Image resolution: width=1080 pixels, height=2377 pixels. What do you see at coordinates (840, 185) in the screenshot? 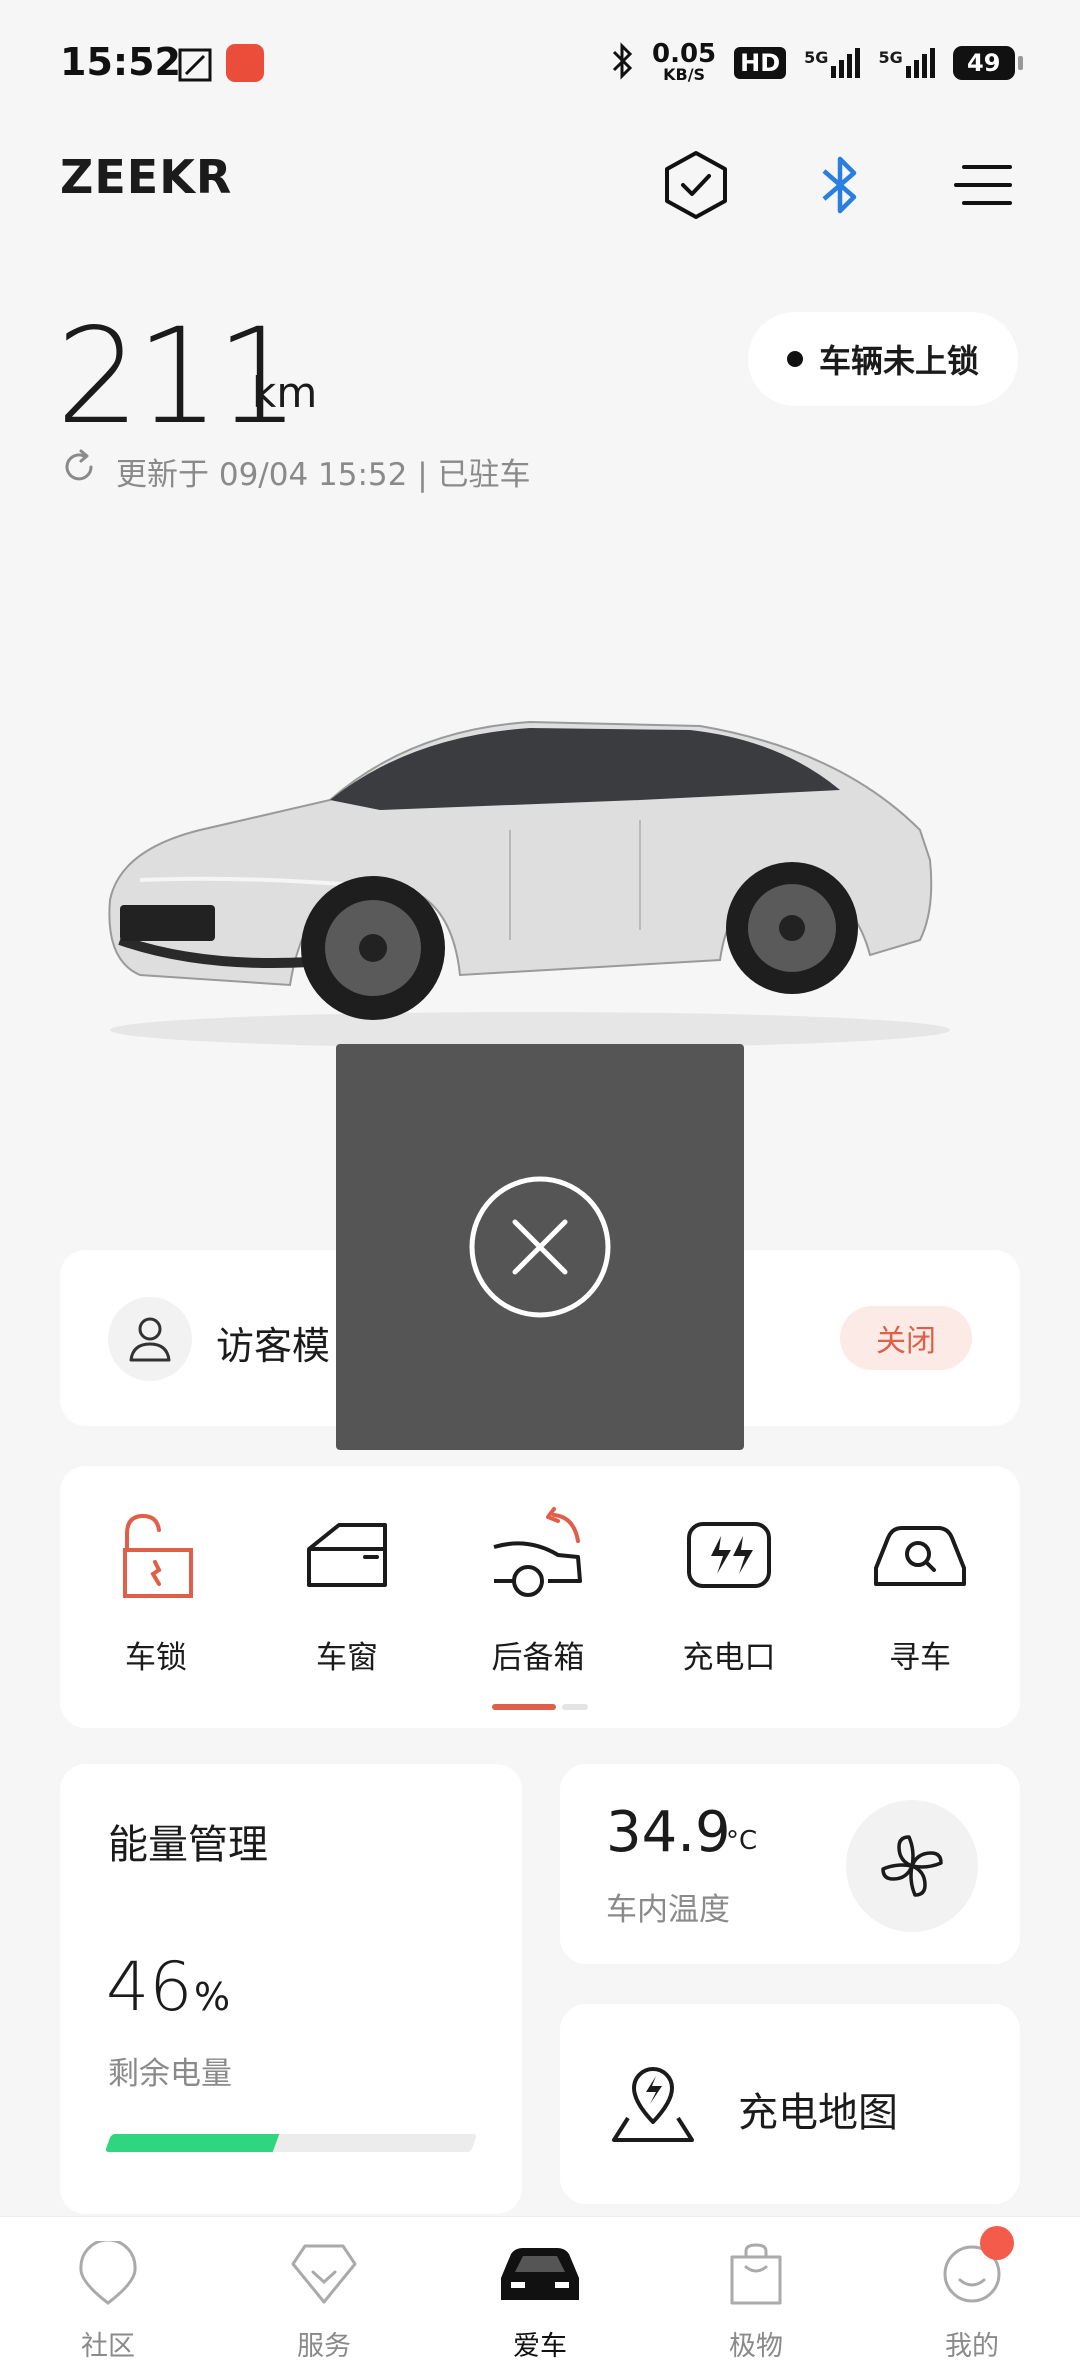
I see `bluetooth-key-icon` at bounding box center [840, 185].